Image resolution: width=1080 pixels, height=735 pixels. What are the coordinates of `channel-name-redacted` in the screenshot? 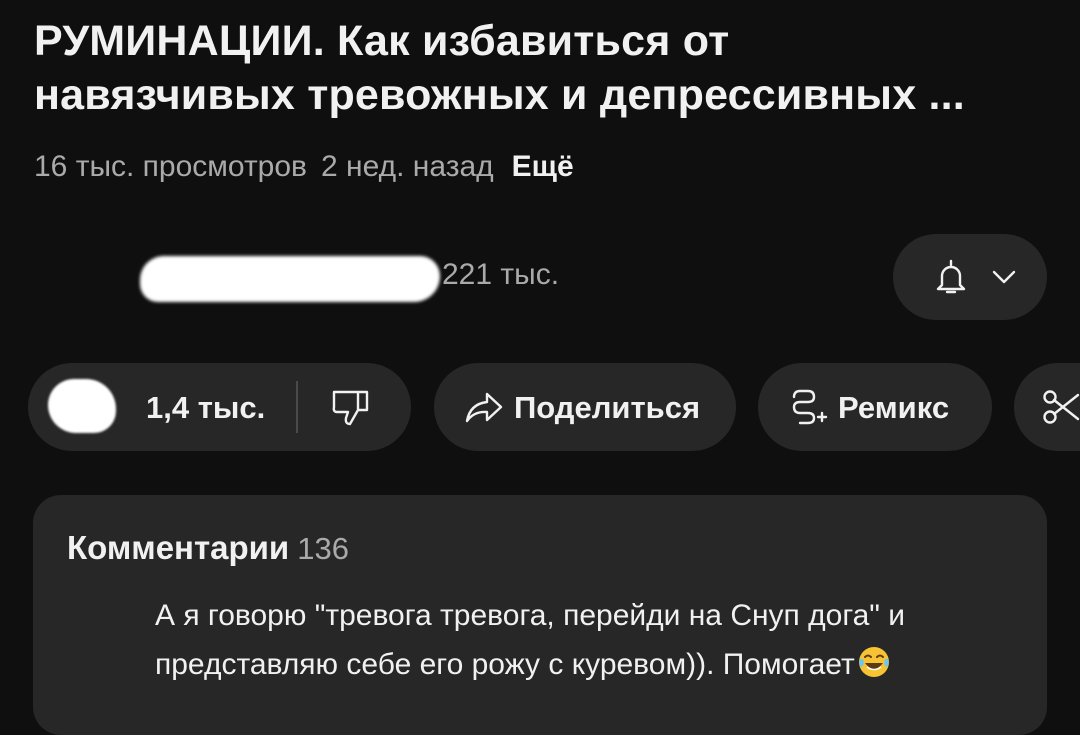 It's located at (290, 279).